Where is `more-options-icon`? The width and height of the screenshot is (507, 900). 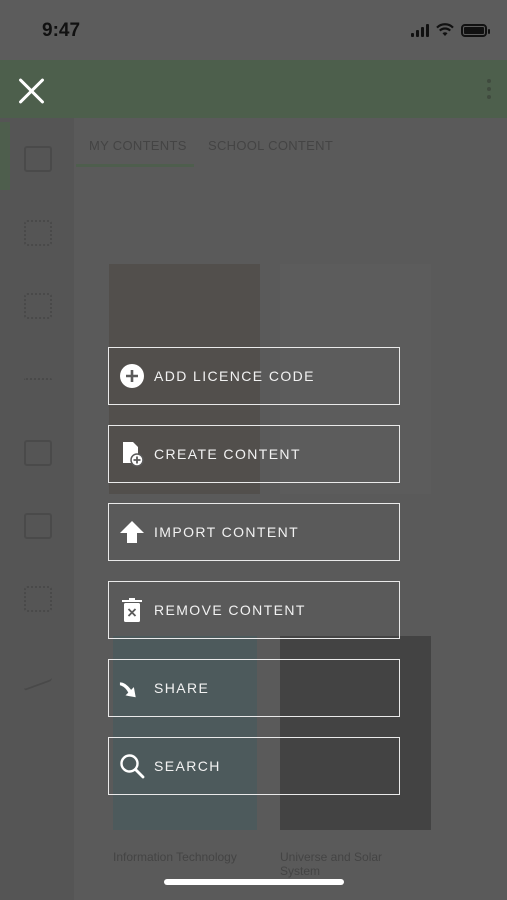
more-options-icon is located at coordinates (489, 89).